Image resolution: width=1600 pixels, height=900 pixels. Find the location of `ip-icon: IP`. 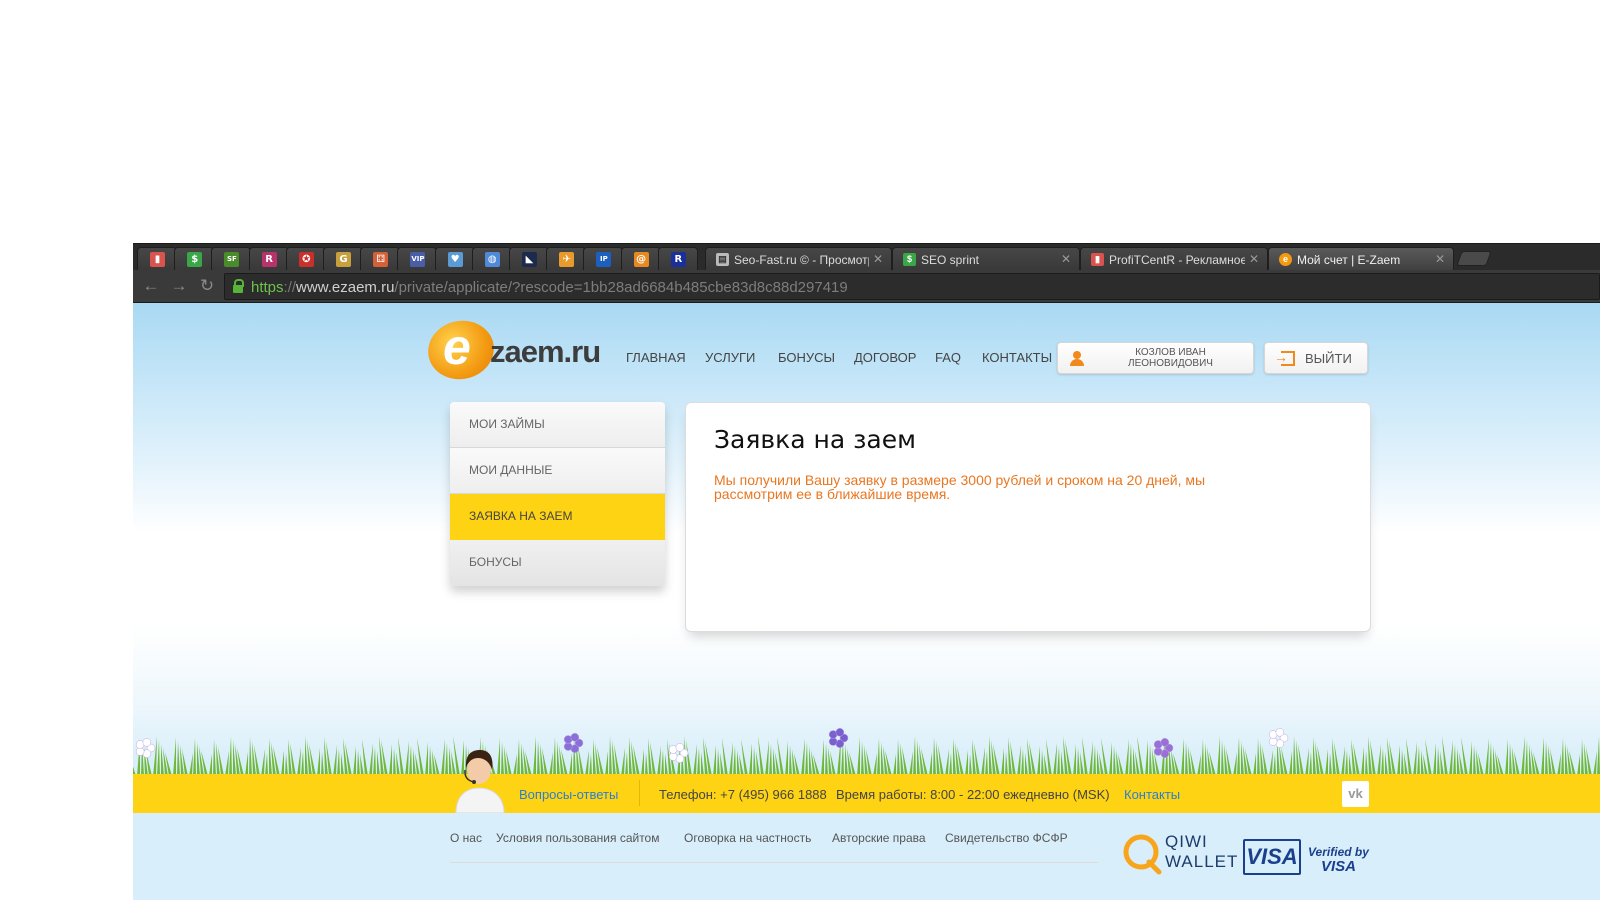

ip-icon: IP is located at coordinates (604, 259).